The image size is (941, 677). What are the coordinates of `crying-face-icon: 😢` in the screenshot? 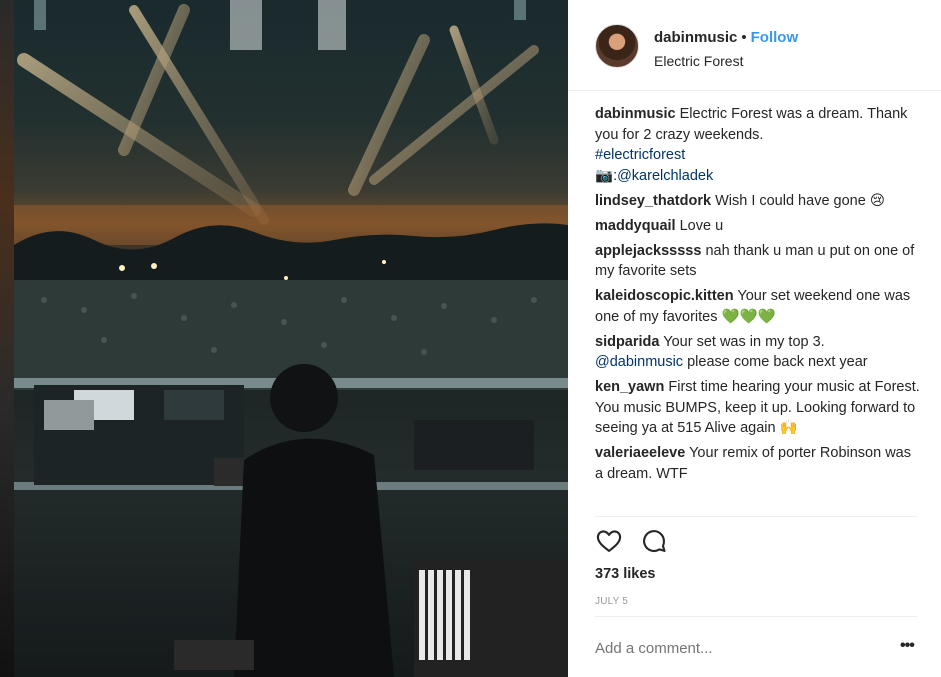 It's located at (877, 200).